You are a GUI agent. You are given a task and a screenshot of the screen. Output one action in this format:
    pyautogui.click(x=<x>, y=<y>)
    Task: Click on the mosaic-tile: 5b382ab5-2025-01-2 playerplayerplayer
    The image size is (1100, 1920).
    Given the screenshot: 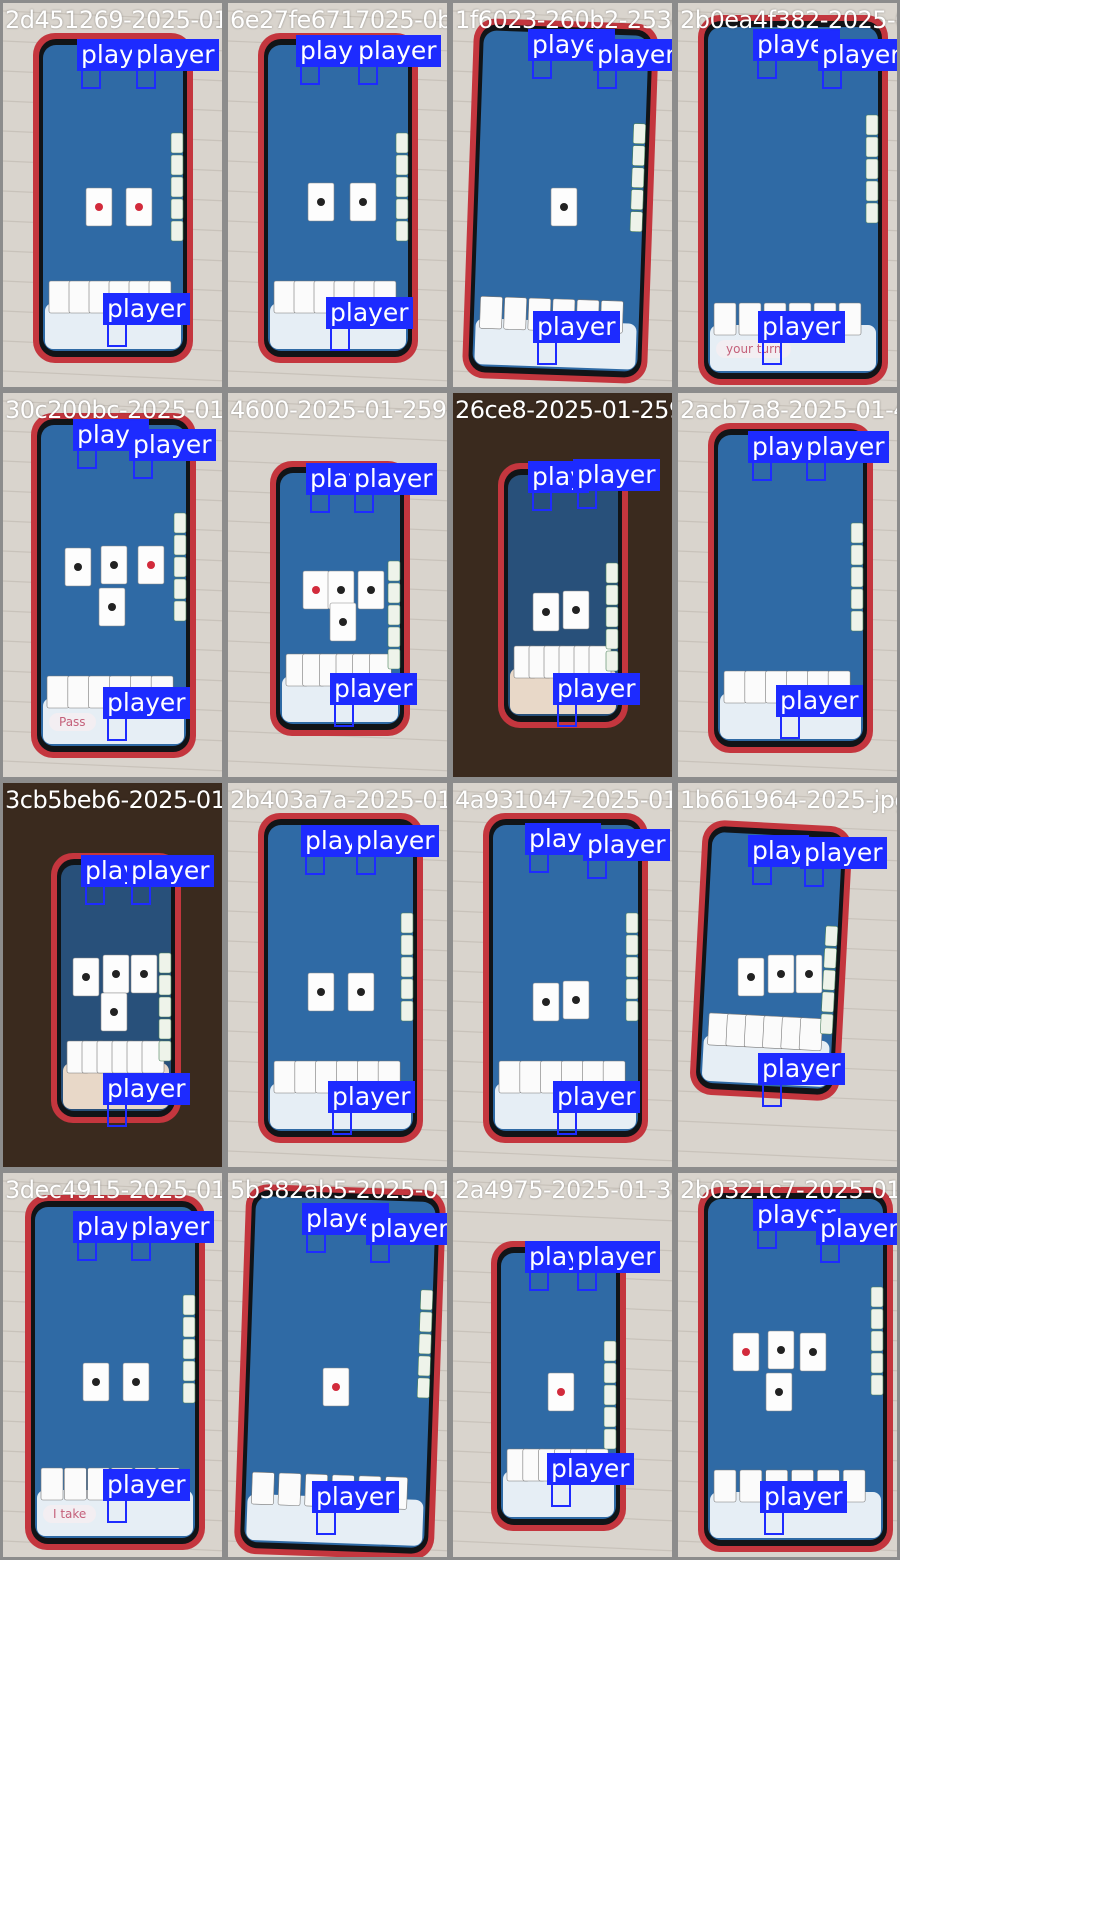 What is the action you would take?
    pyautogui.click(x=337, y=1365)
    